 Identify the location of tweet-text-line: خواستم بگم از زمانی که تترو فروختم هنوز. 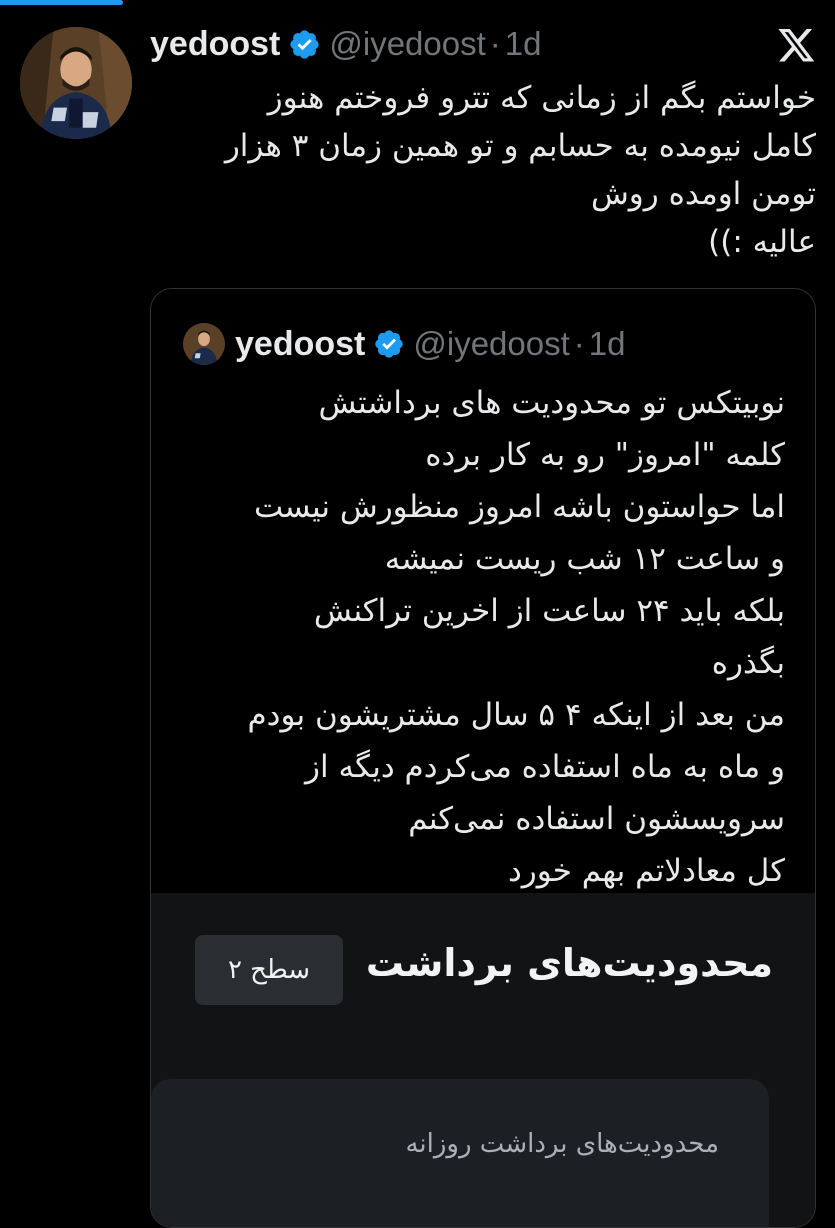
(541, 98).